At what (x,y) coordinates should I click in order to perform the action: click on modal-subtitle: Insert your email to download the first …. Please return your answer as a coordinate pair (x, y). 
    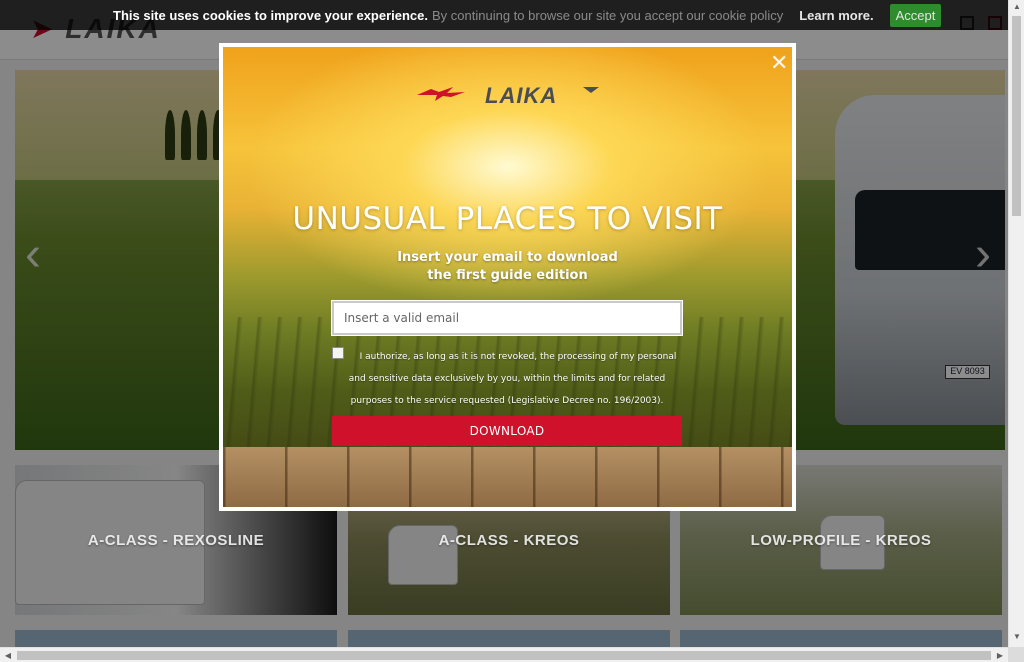
    Looking at the image, I should click on (507, 266).